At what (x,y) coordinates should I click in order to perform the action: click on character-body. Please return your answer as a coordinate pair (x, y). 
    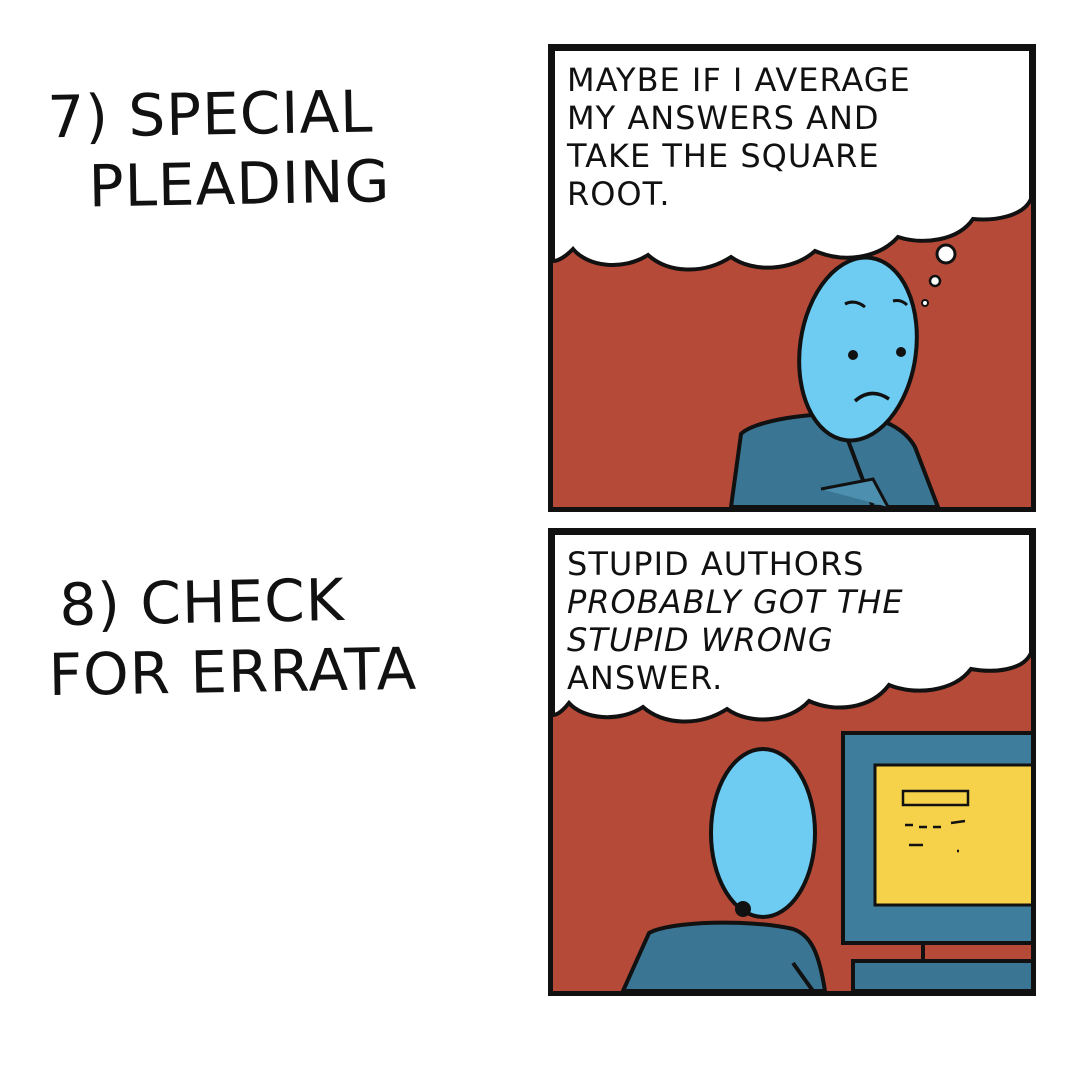
    Looking at the image, I should click on (724, 955).